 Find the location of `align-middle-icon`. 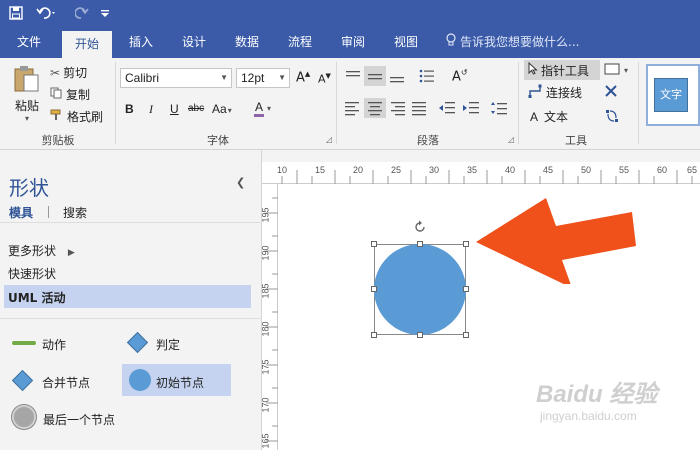

align-middle-icon is located at coordinates (375, 77).